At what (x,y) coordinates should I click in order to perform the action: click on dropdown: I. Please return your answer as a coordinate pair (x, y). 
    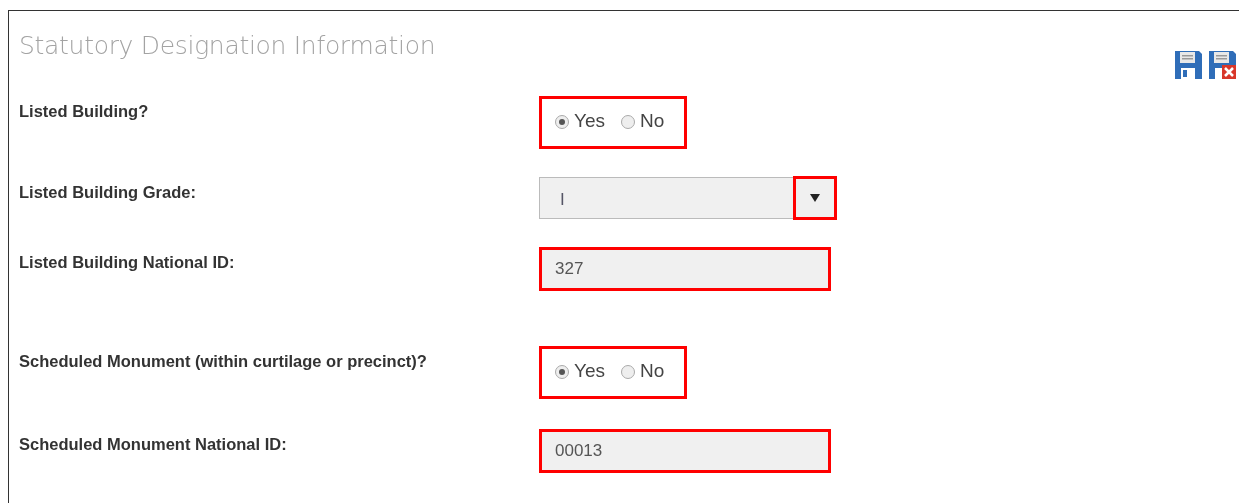
    Looking at the image, I should click on (687, 198).